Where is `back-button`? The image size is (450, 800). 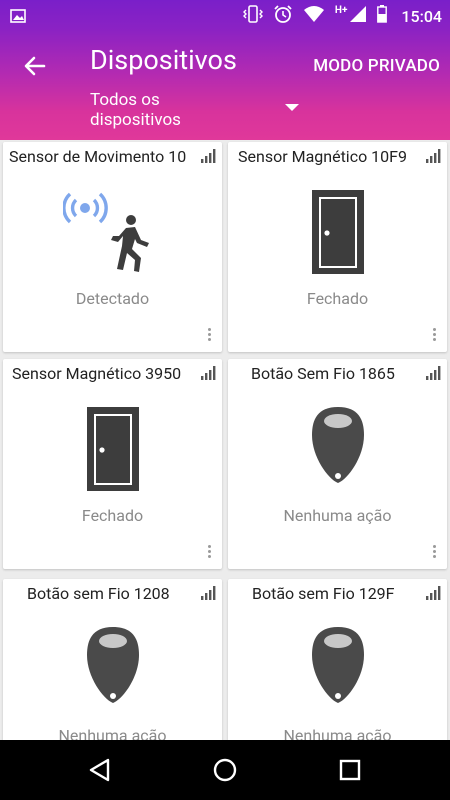 back-button is located at coordinates (35, 66).